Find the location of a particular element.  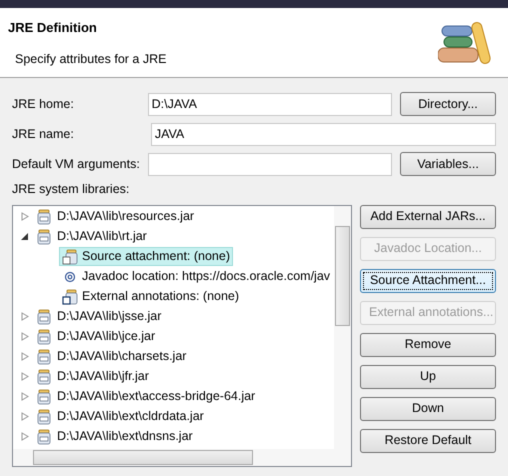

tree-item: Source attachment: (none) is located at coordinates (146, 256).